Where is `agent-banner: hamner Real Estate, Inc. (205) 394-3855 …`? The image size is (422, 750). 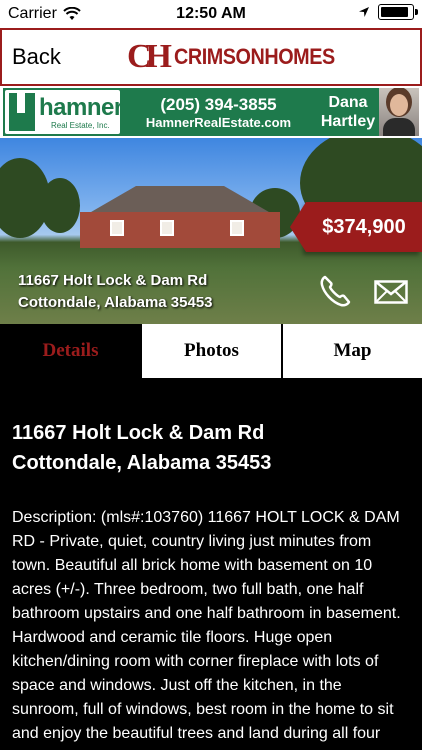
agent-banner: hamner Real Estate, Inc. (205) 394-3855 … is located at coordinates (211, 112).